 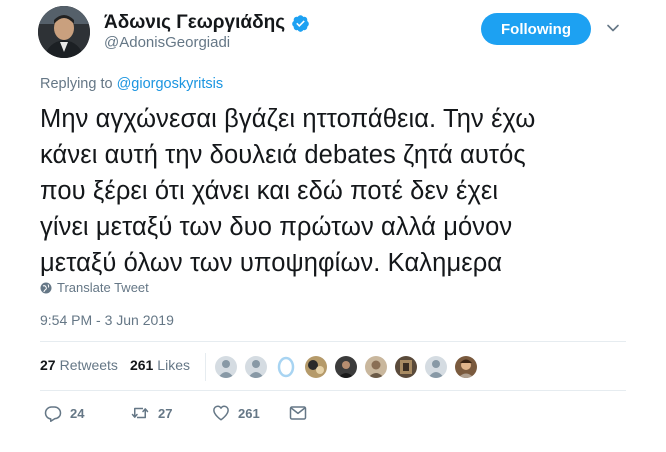 I want to click on mail-icon, so click(x=298, y=413).